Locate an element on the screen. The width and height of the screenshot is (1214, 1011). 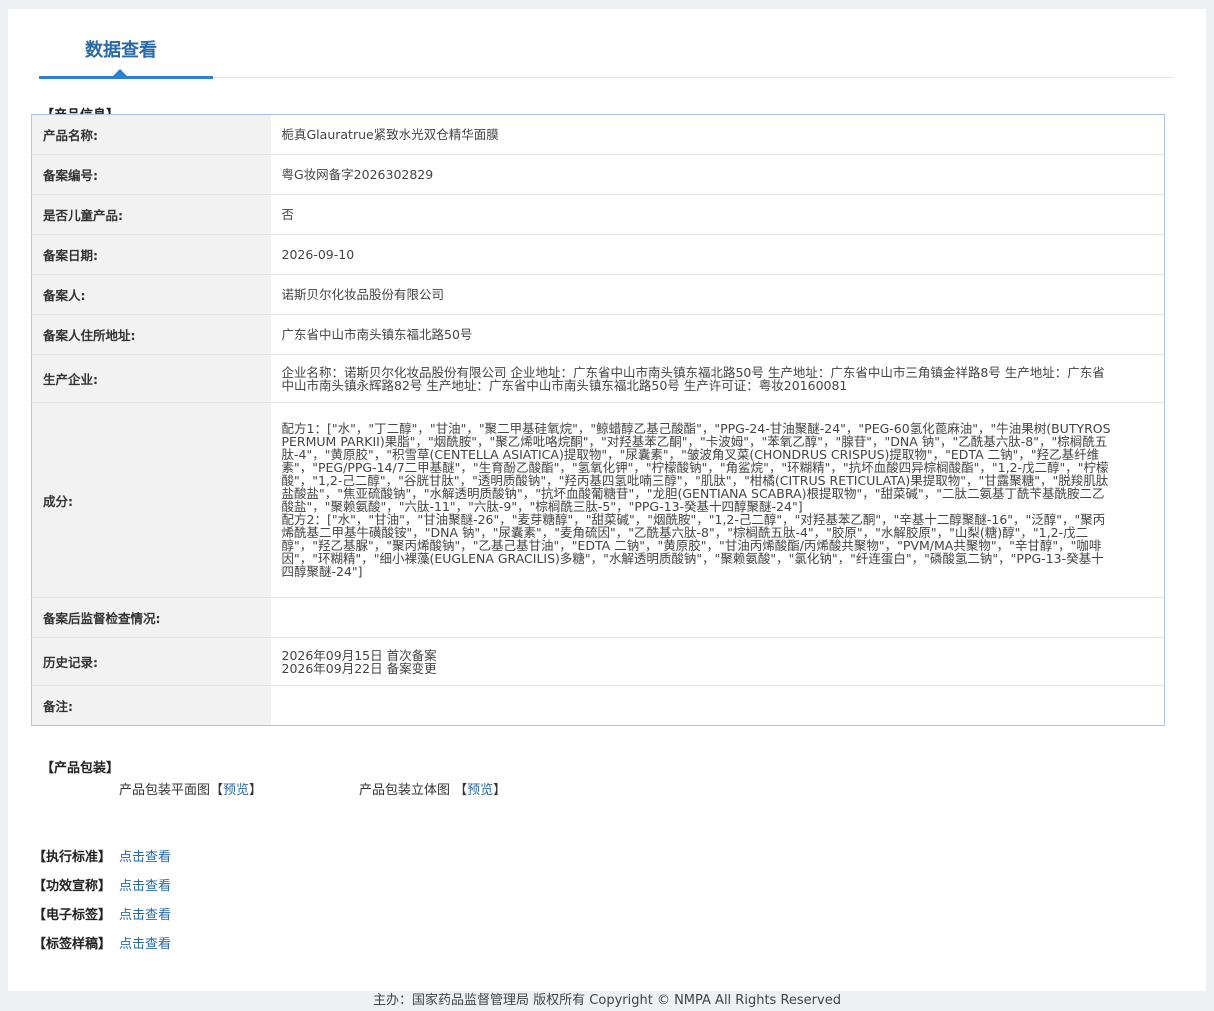
tab-bar: 数据查看 is located at coordinates (606, 44).